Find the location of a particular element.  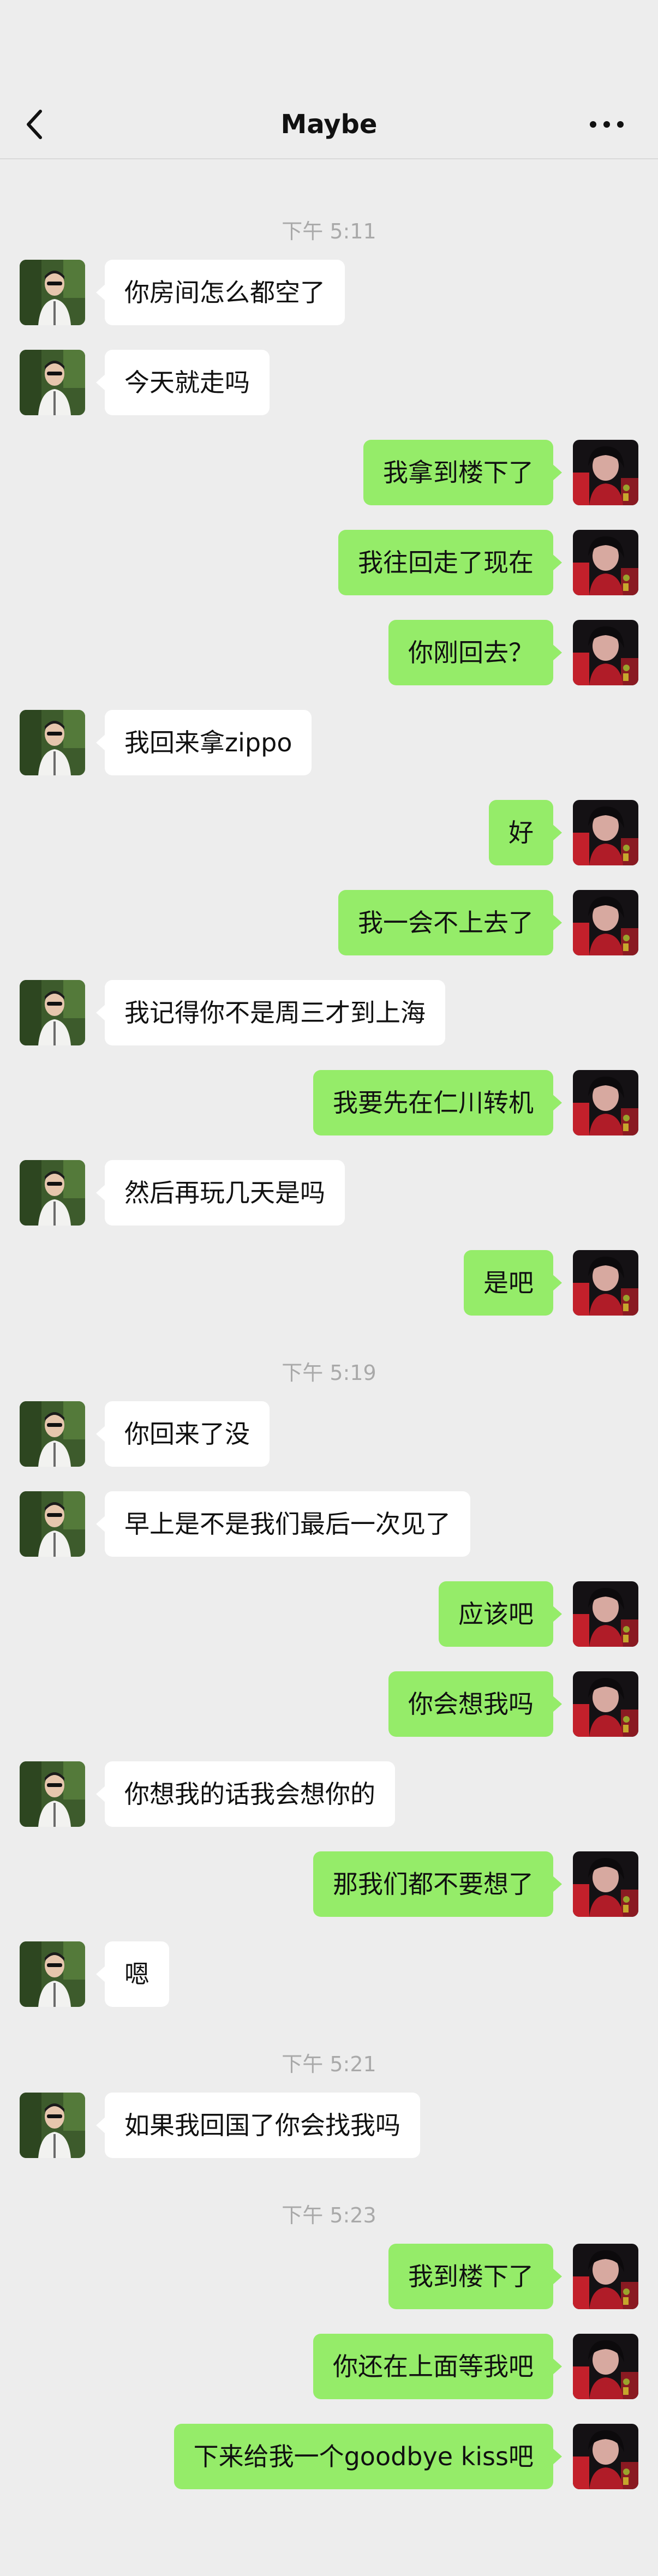

message-row-received: 然后再玩几天是吗 is located at coordinates (329, 1205).